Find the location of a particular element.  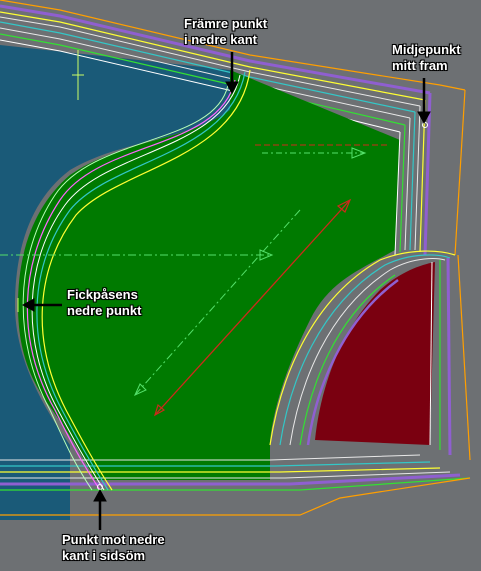

label-waist-center-point: Midjepunkt mitt fram is located at coordinates (426, 58).